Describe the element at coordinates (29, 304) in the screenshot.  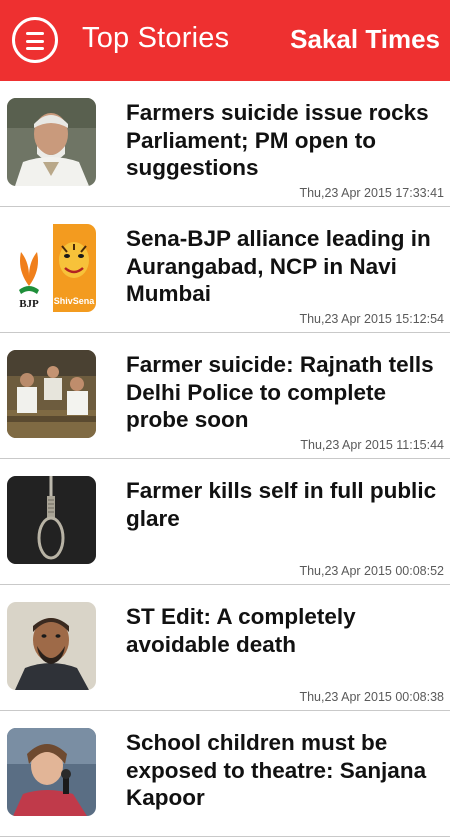
I see `bjp-label: BJP` at that location.